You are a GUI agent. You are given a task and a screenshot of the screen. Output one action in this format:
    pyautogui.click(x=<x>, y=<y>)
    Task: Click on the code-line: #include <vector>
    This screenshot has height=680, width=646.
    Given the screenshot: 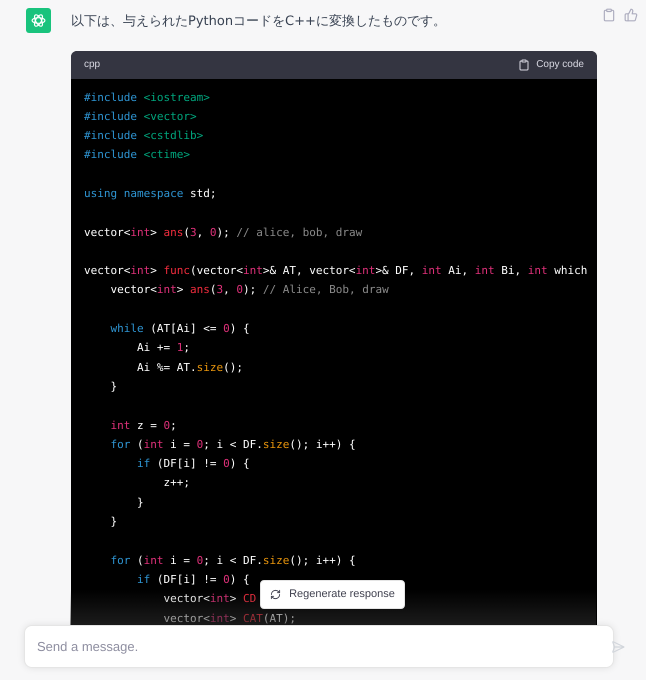 What is the action you would take?
    pyautogui.click(x=140, y=116)
    